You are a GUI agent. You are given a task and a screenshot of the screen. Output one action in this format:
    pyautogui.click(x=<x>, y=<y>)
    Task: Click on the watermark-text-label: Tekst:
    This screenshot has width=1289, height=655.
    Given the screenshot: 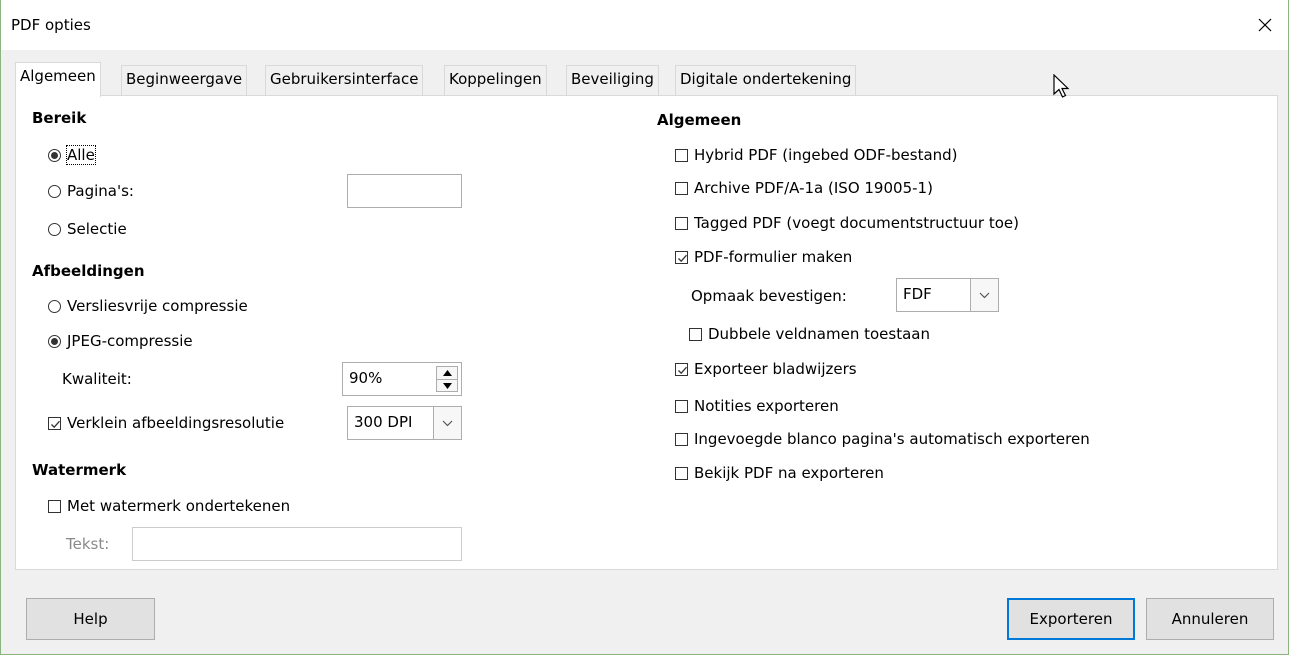 What is the action you would take?
    pyautogui.click(x=88, y=544)
    